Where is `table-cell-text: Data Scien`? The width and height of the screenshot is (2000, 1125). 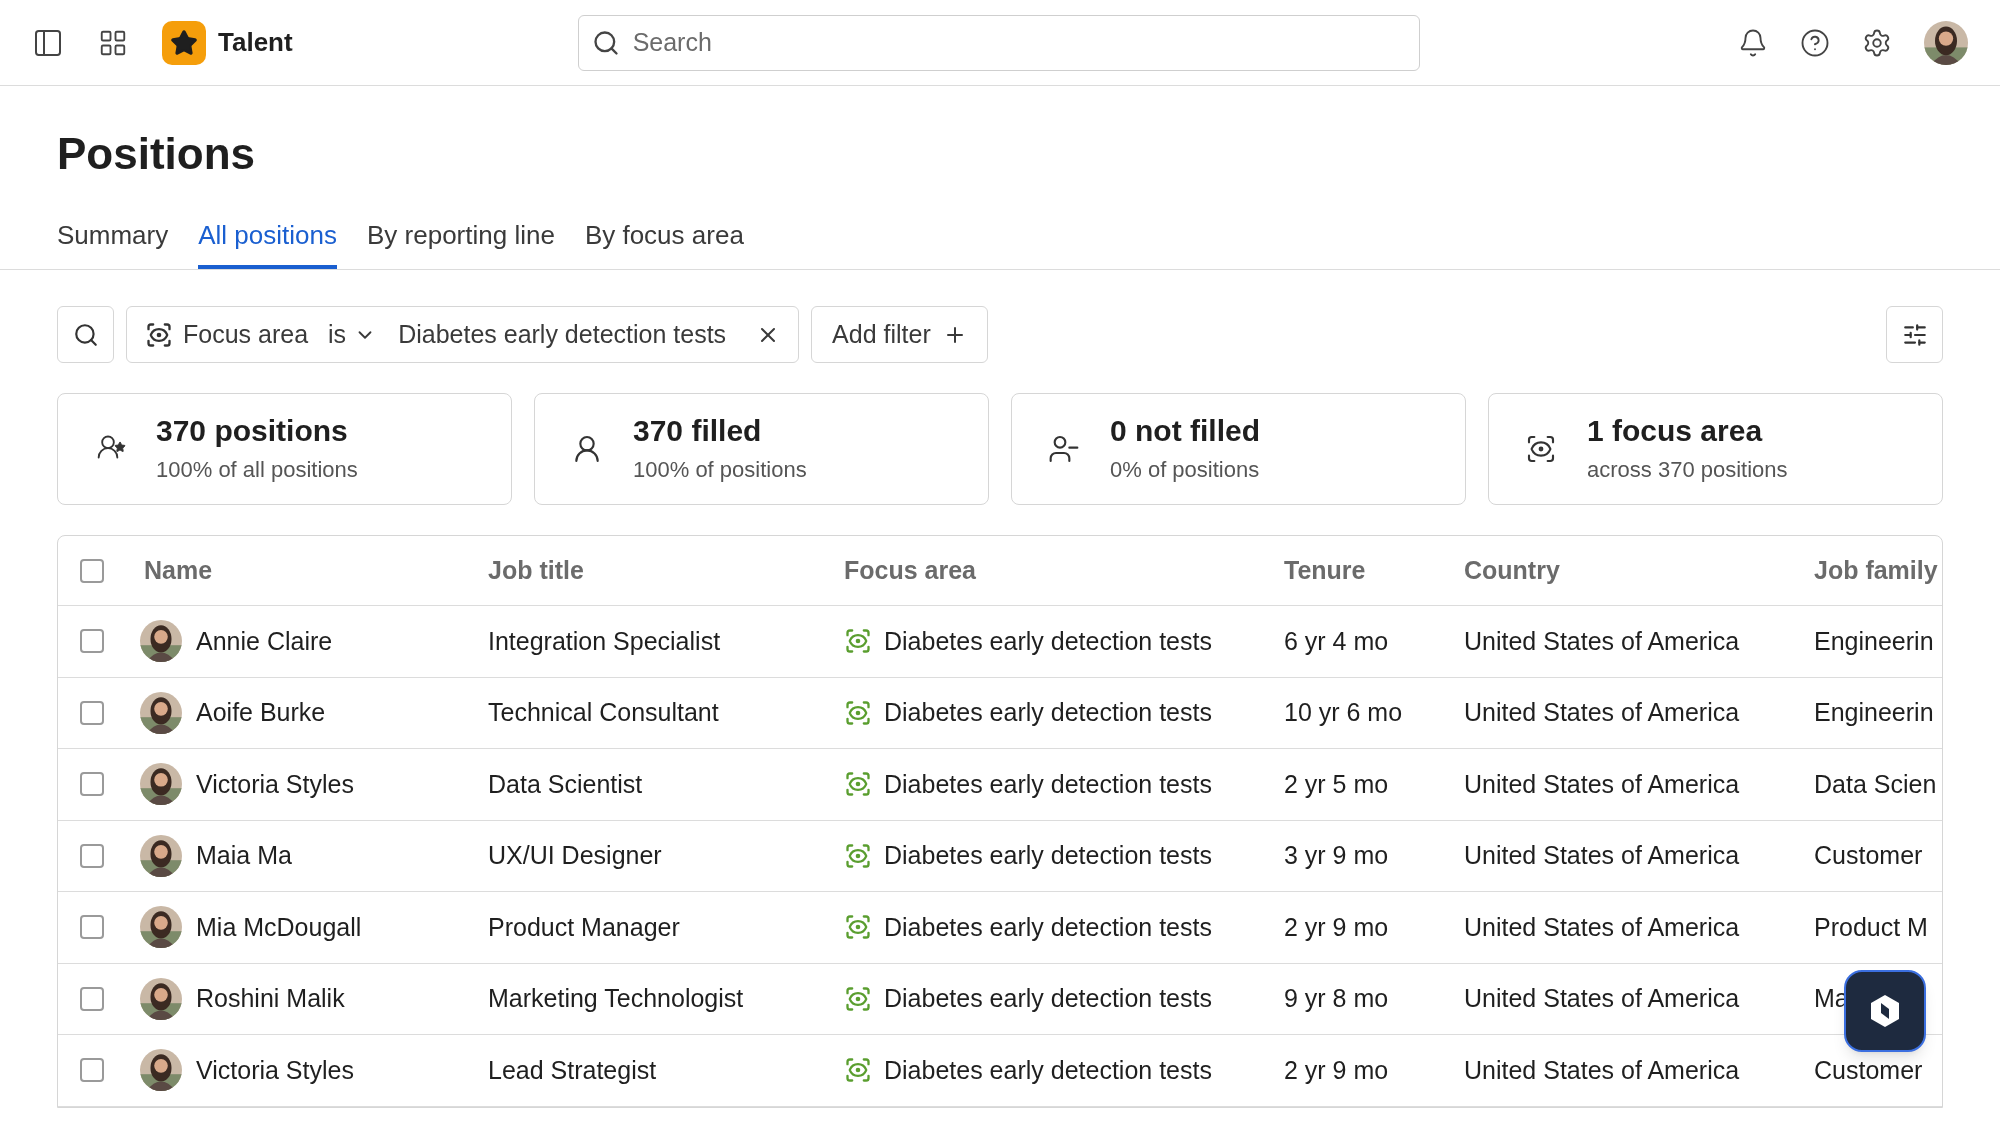
table-cell-text: Data Scien is located at coordinates (1876, 784).